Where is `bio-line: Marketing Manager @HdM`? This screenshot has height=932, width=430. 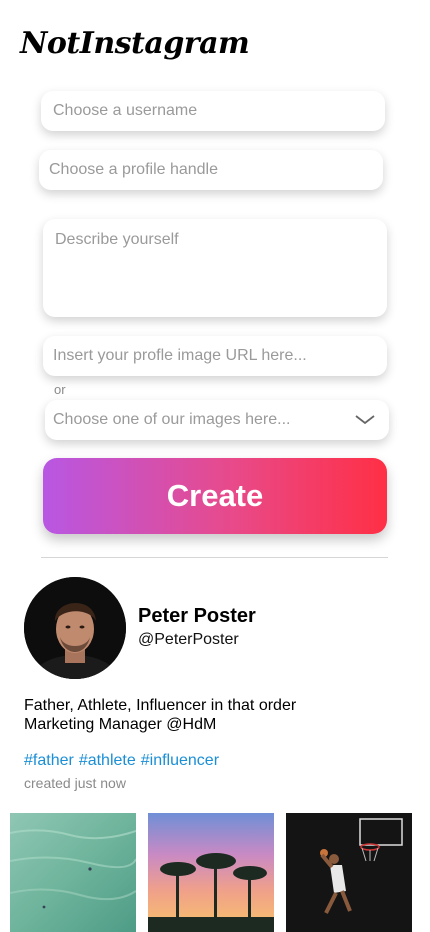
bio-line: Marketing Manager @HdM is located at coordinates (120, 724).